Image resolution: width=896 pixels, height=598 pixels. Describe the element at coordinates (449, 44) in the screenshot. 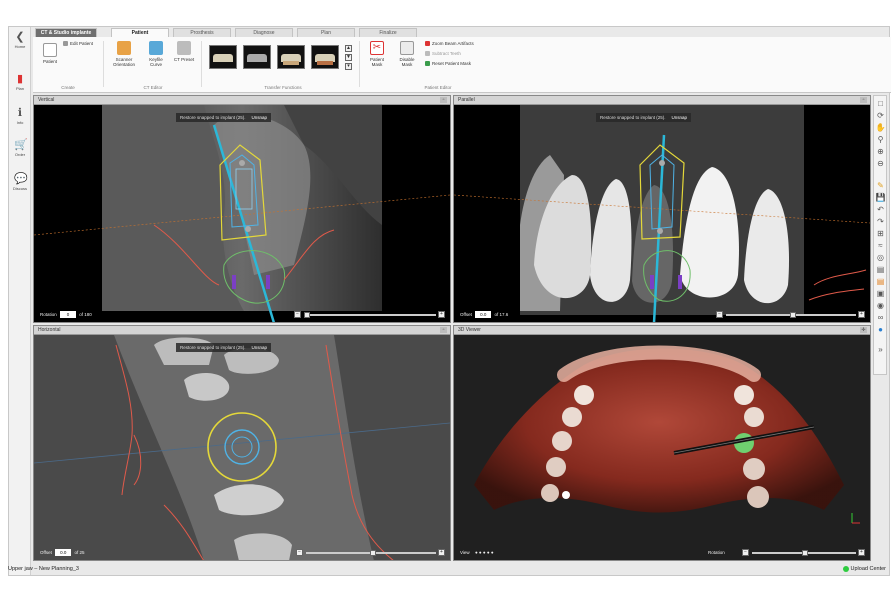

I see `zoom-beam-link: Zoom Beam Artifacts` at that location.